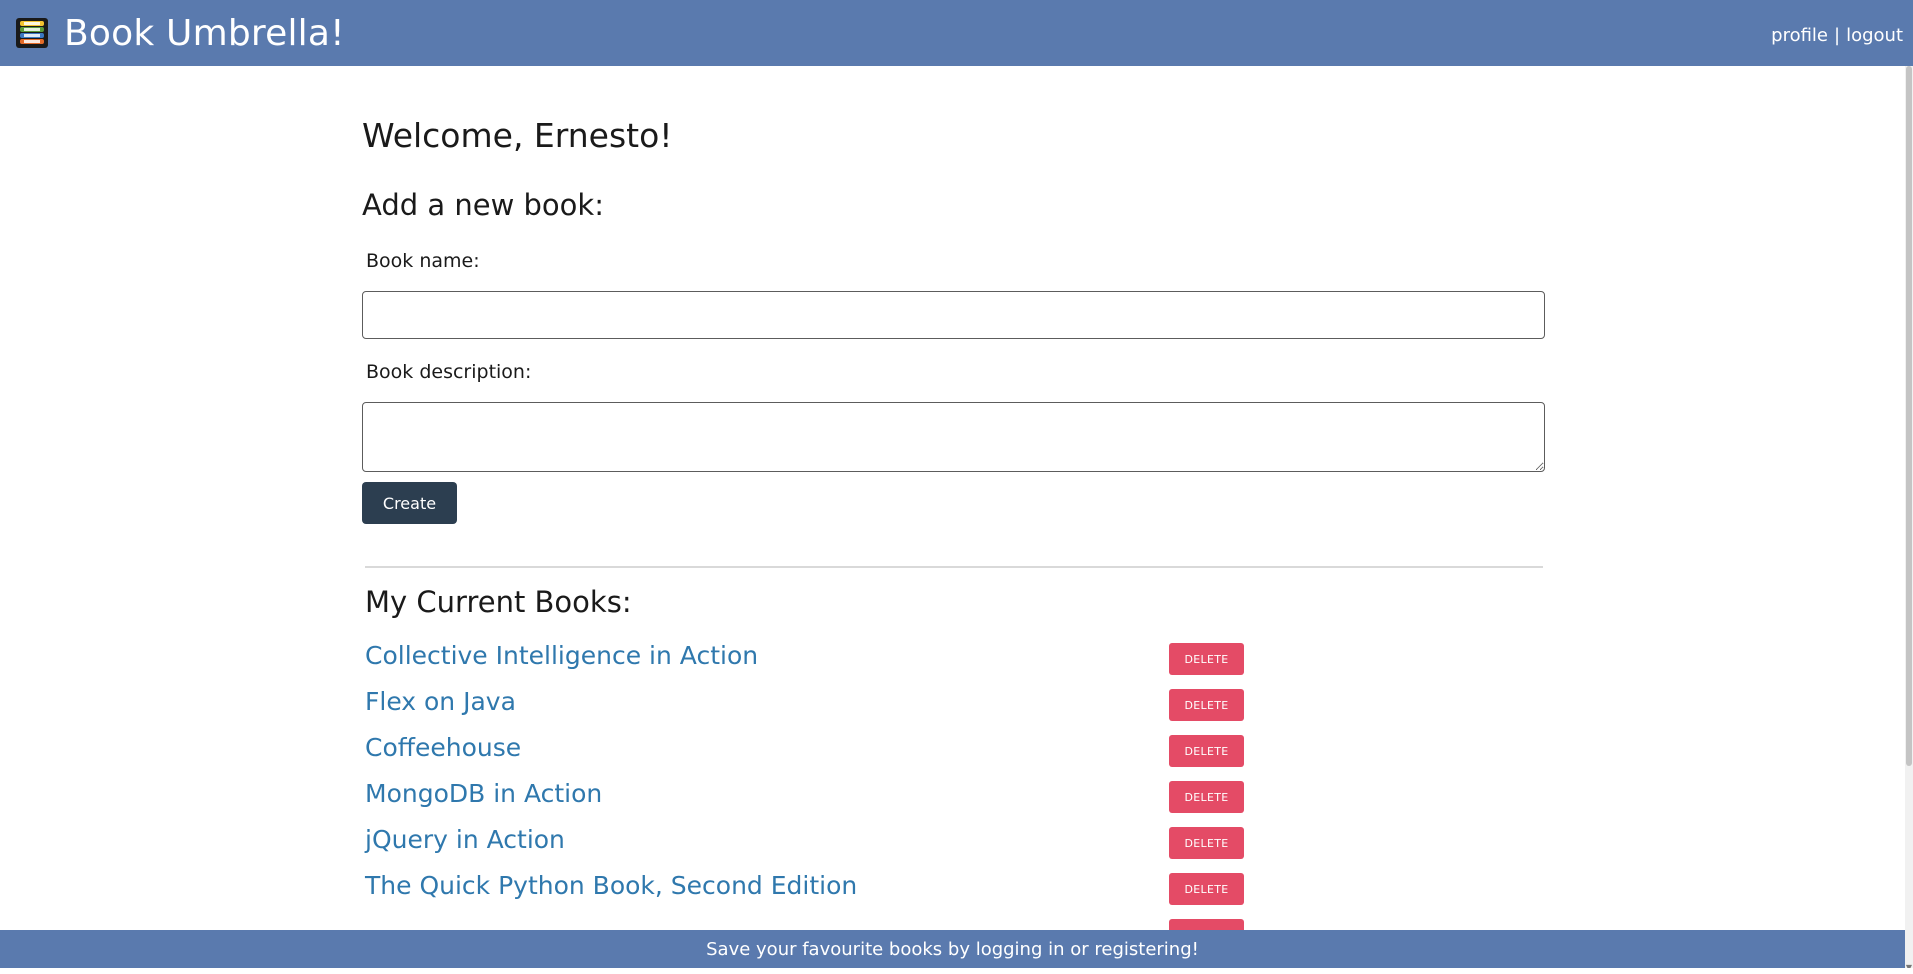 This screenshot has width=1913, height=974. What do you see at coordinates (561, 655) in the screenshot?
I see `book-link: Collective Intelligence in Action` at bounding box center [561, 655].